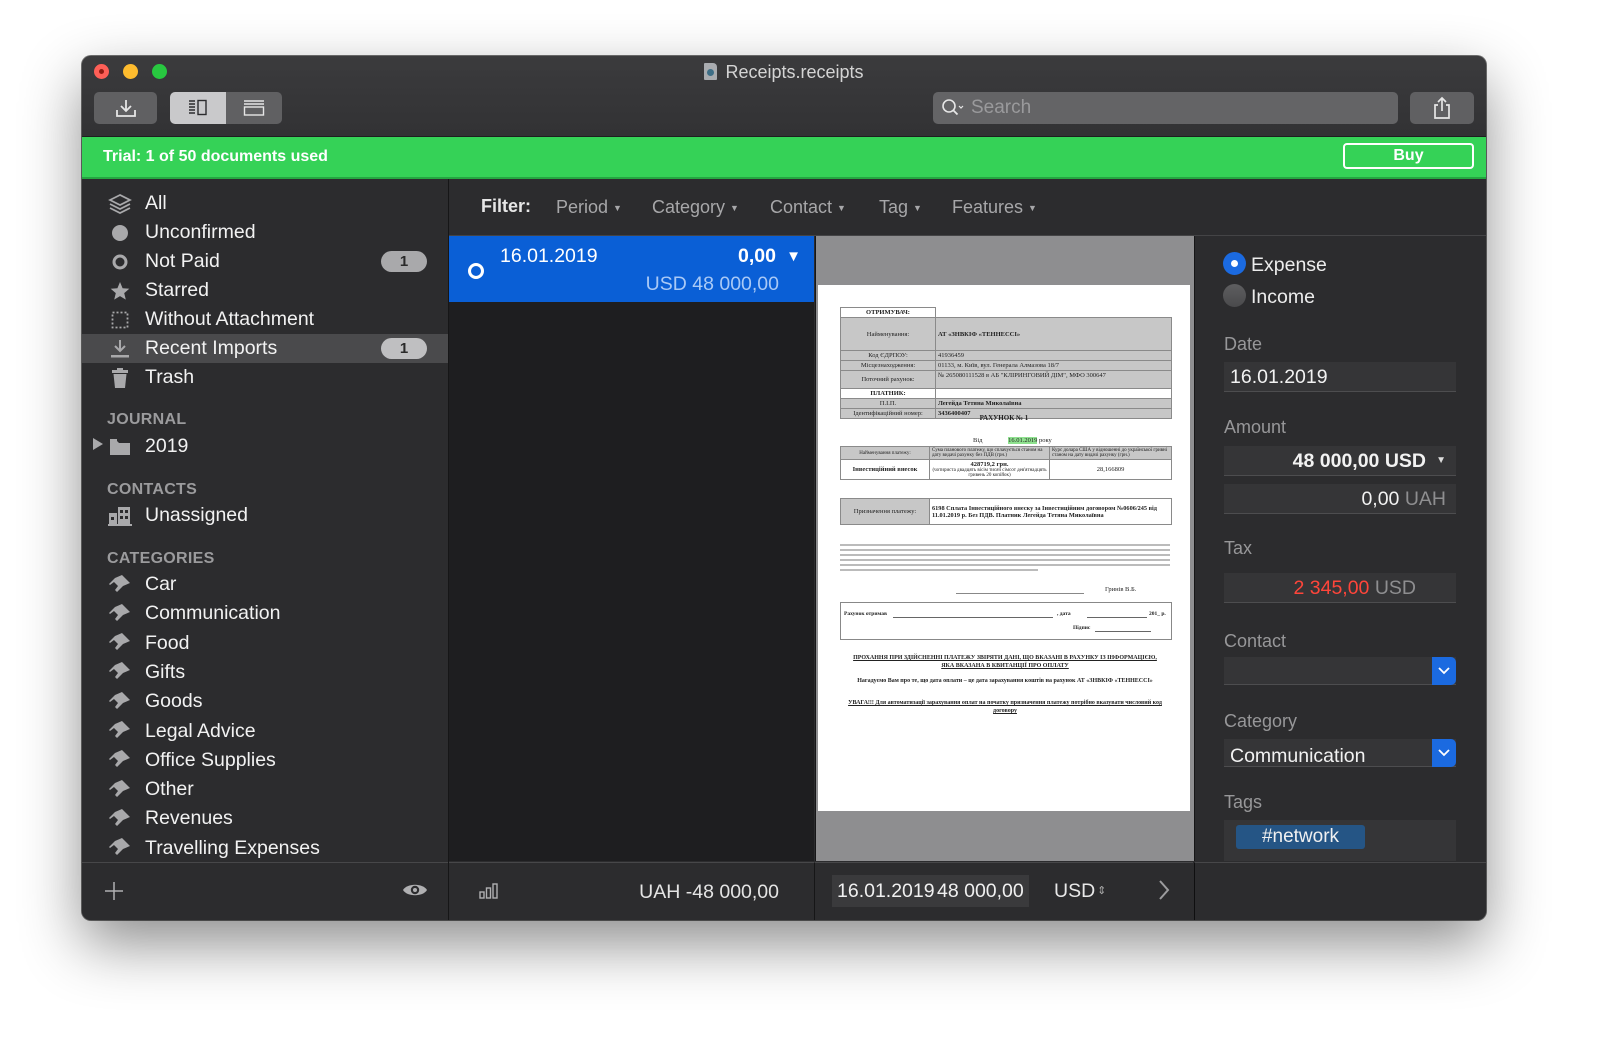  I want to click on receipt-list: 16.01.2019 0,00 ▼ USD 48 000,00, so click(631, 548).